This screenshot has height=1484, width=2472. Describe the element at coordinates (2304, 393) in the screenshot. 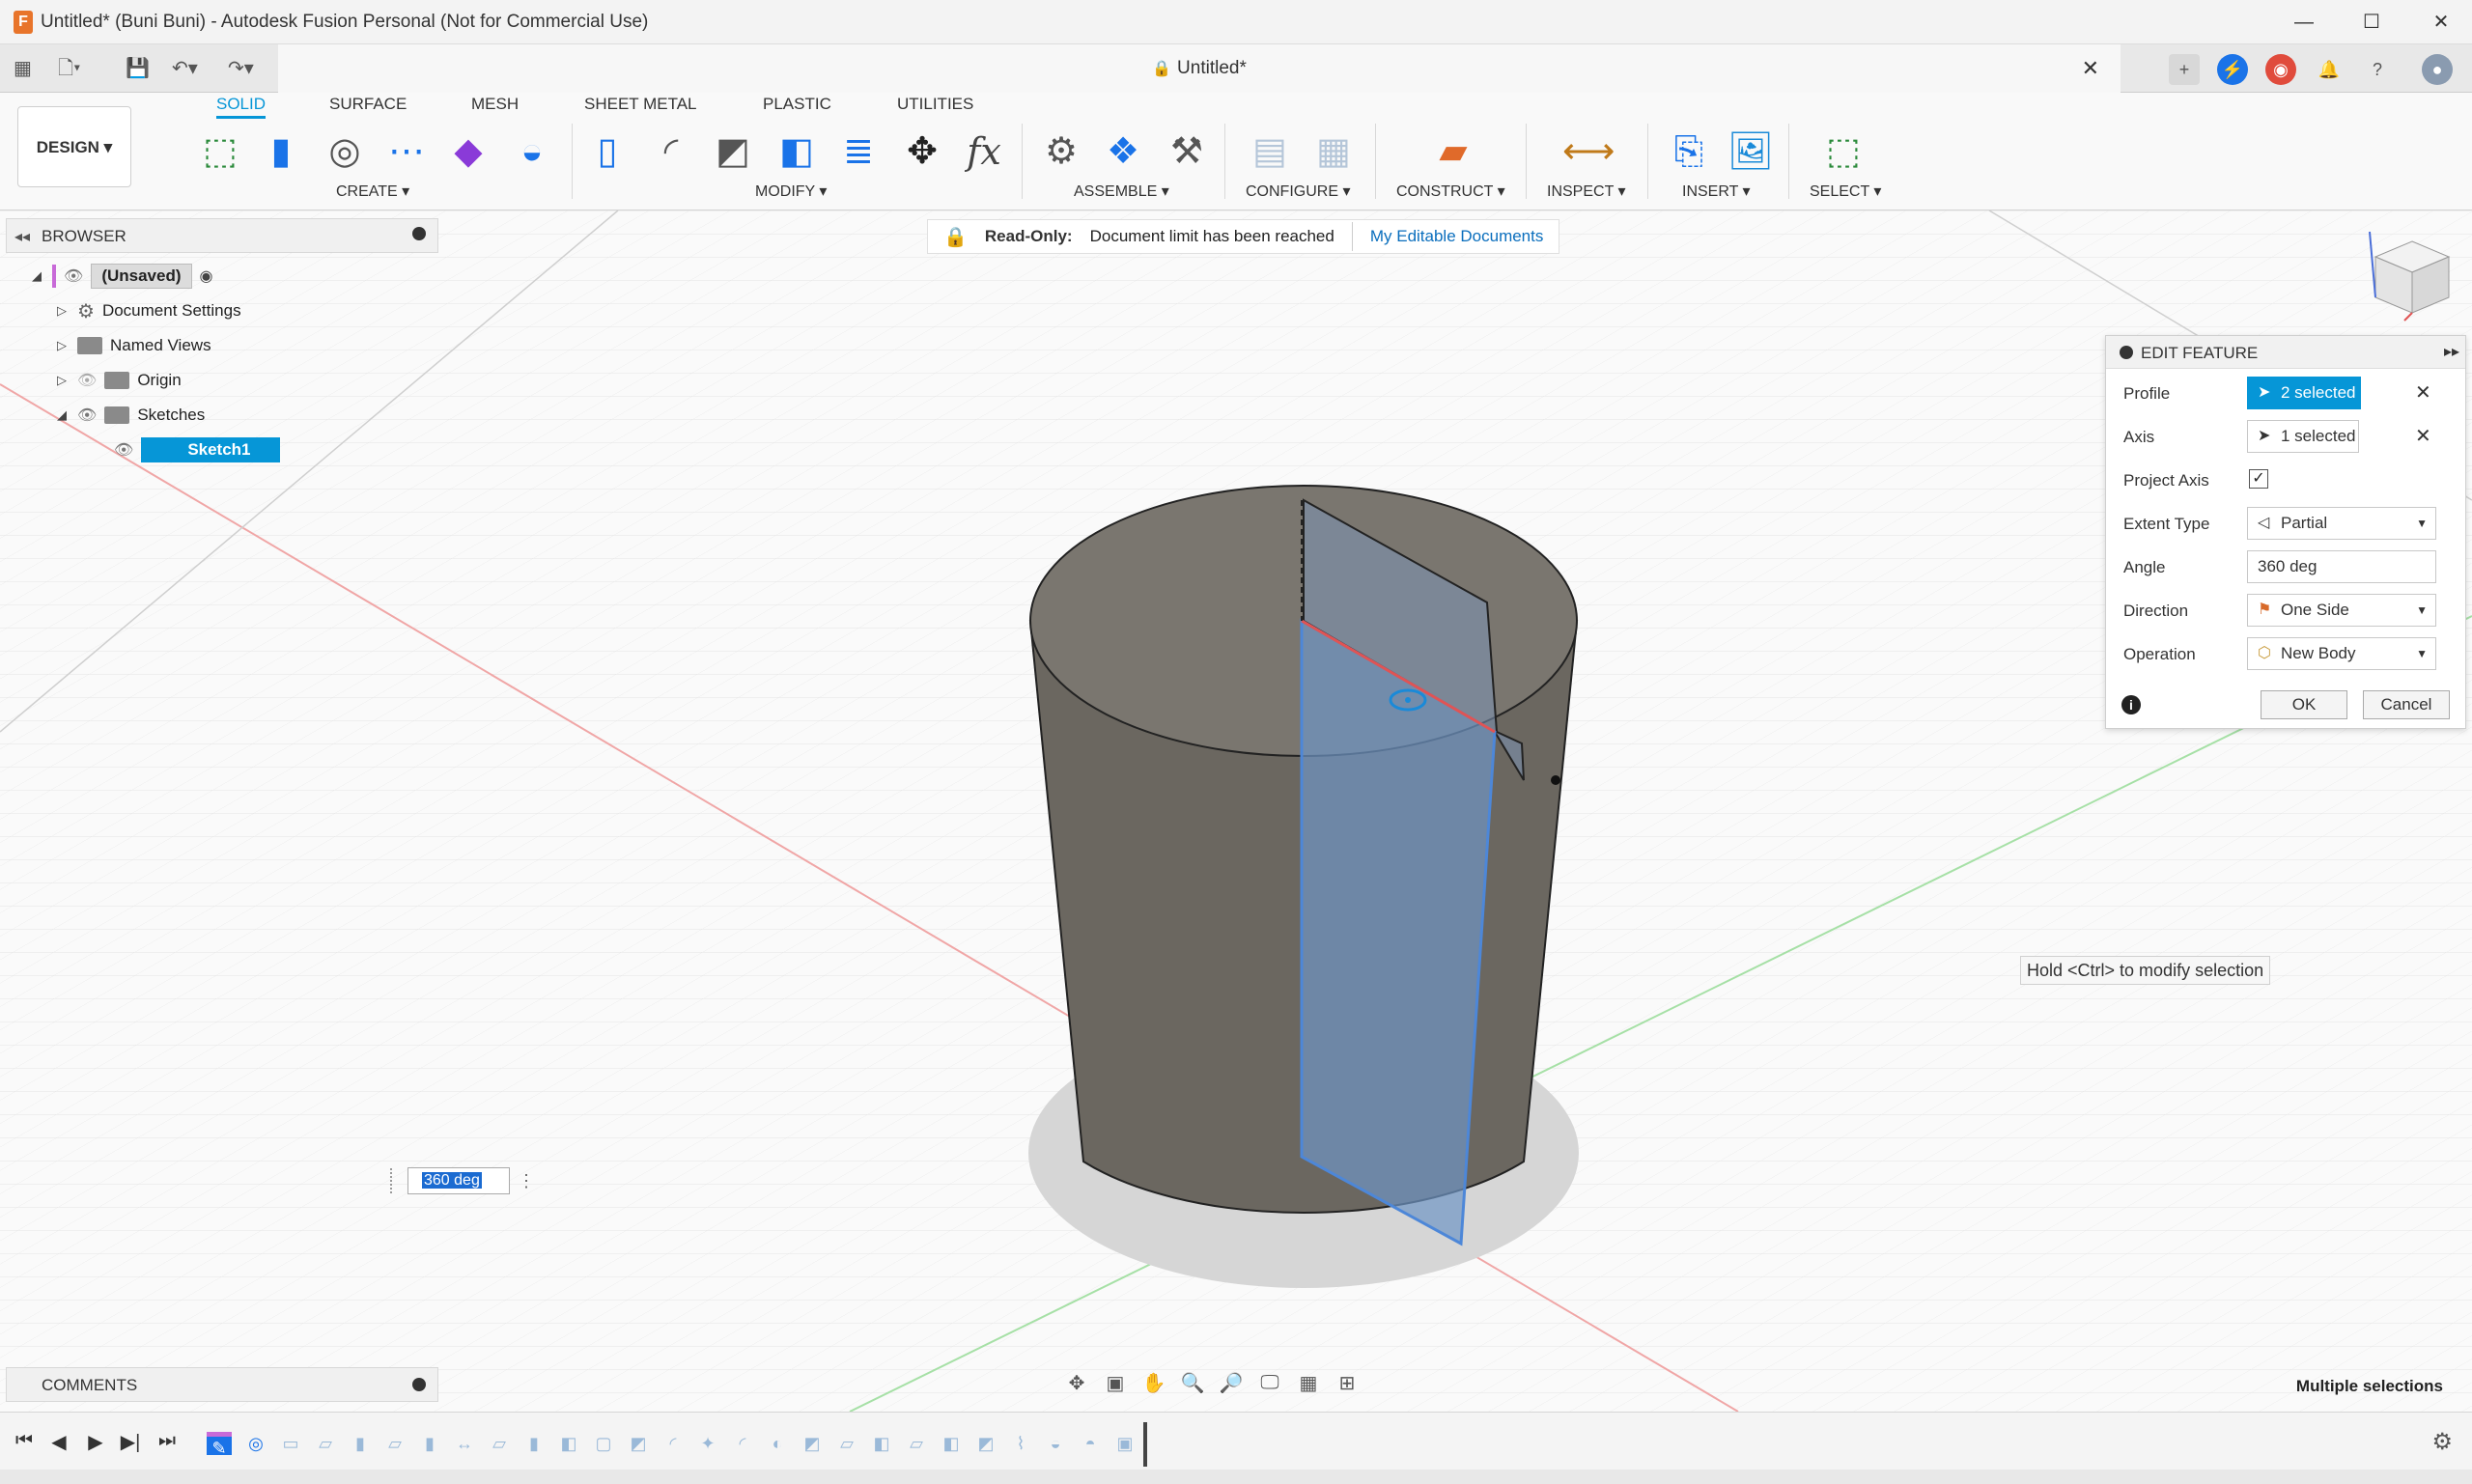

I see `profile-selector: ➤ 2 selected` at that location.